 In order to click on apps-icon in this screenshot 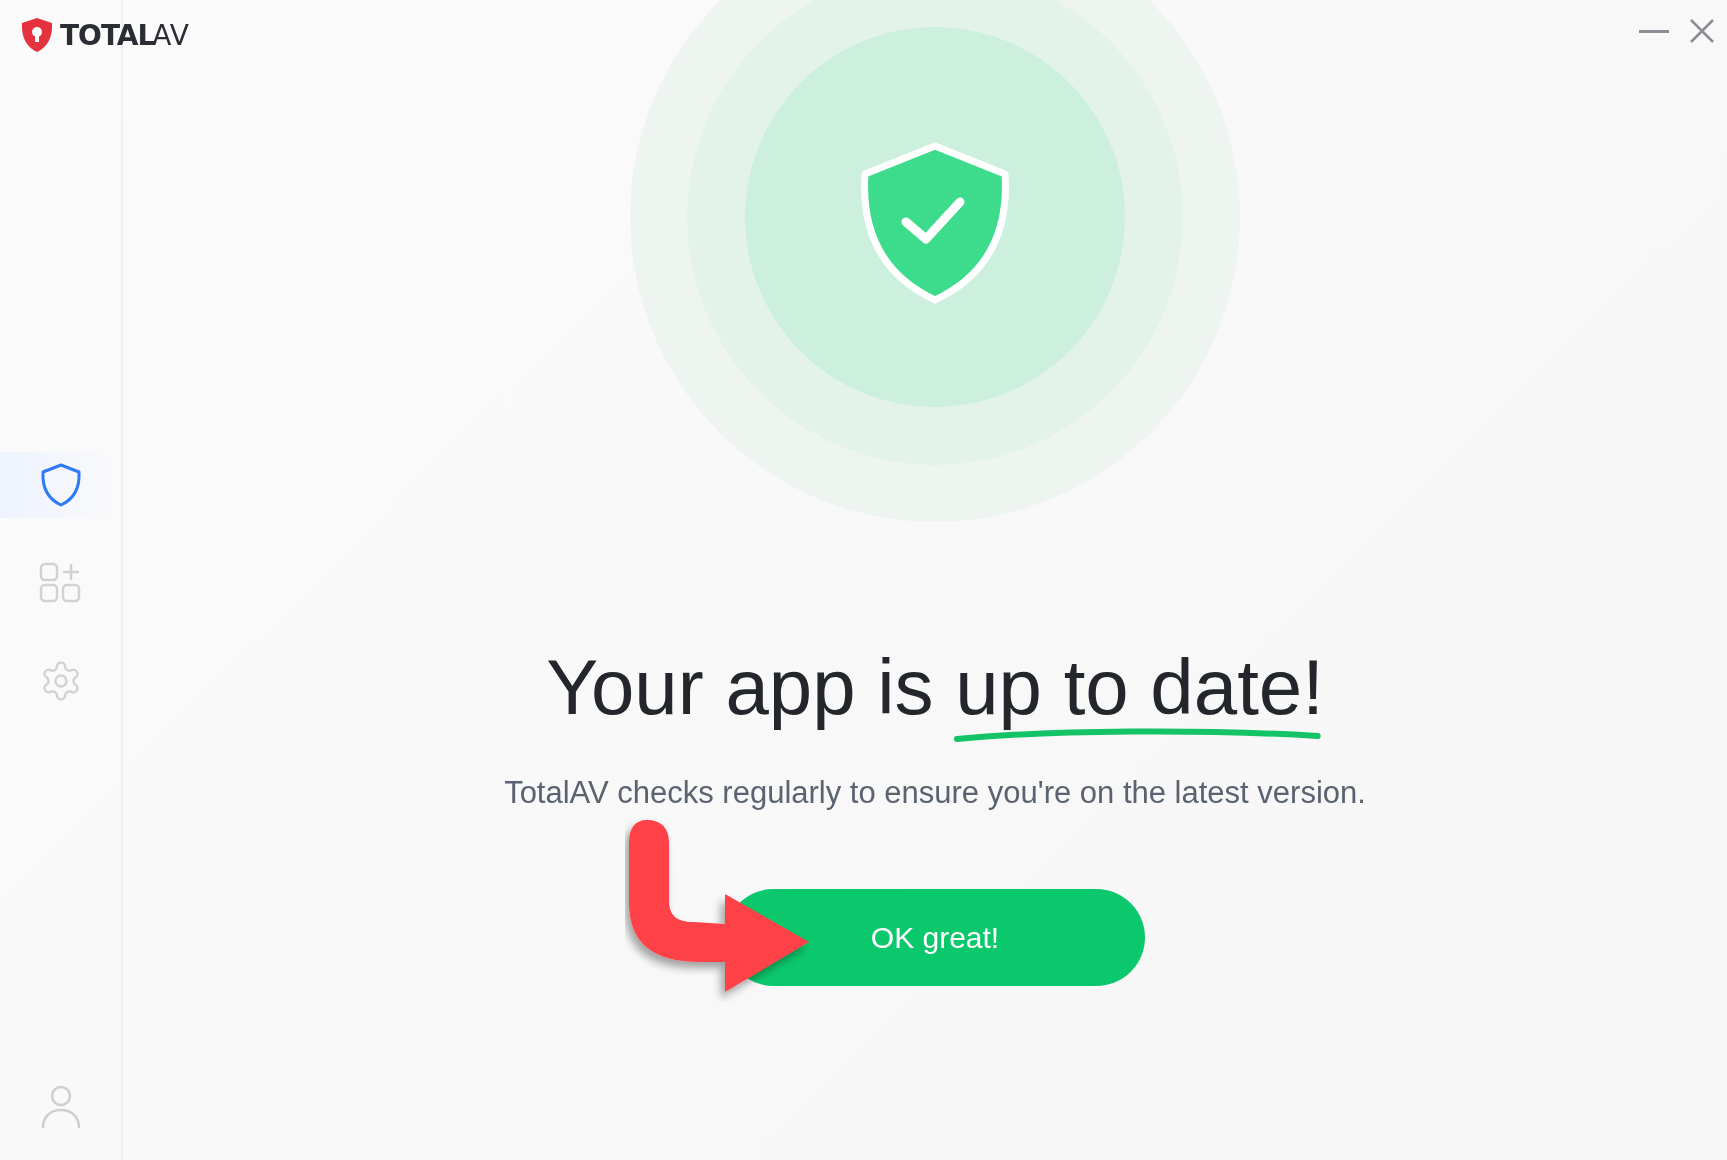, I will do `click(60, 583)`.